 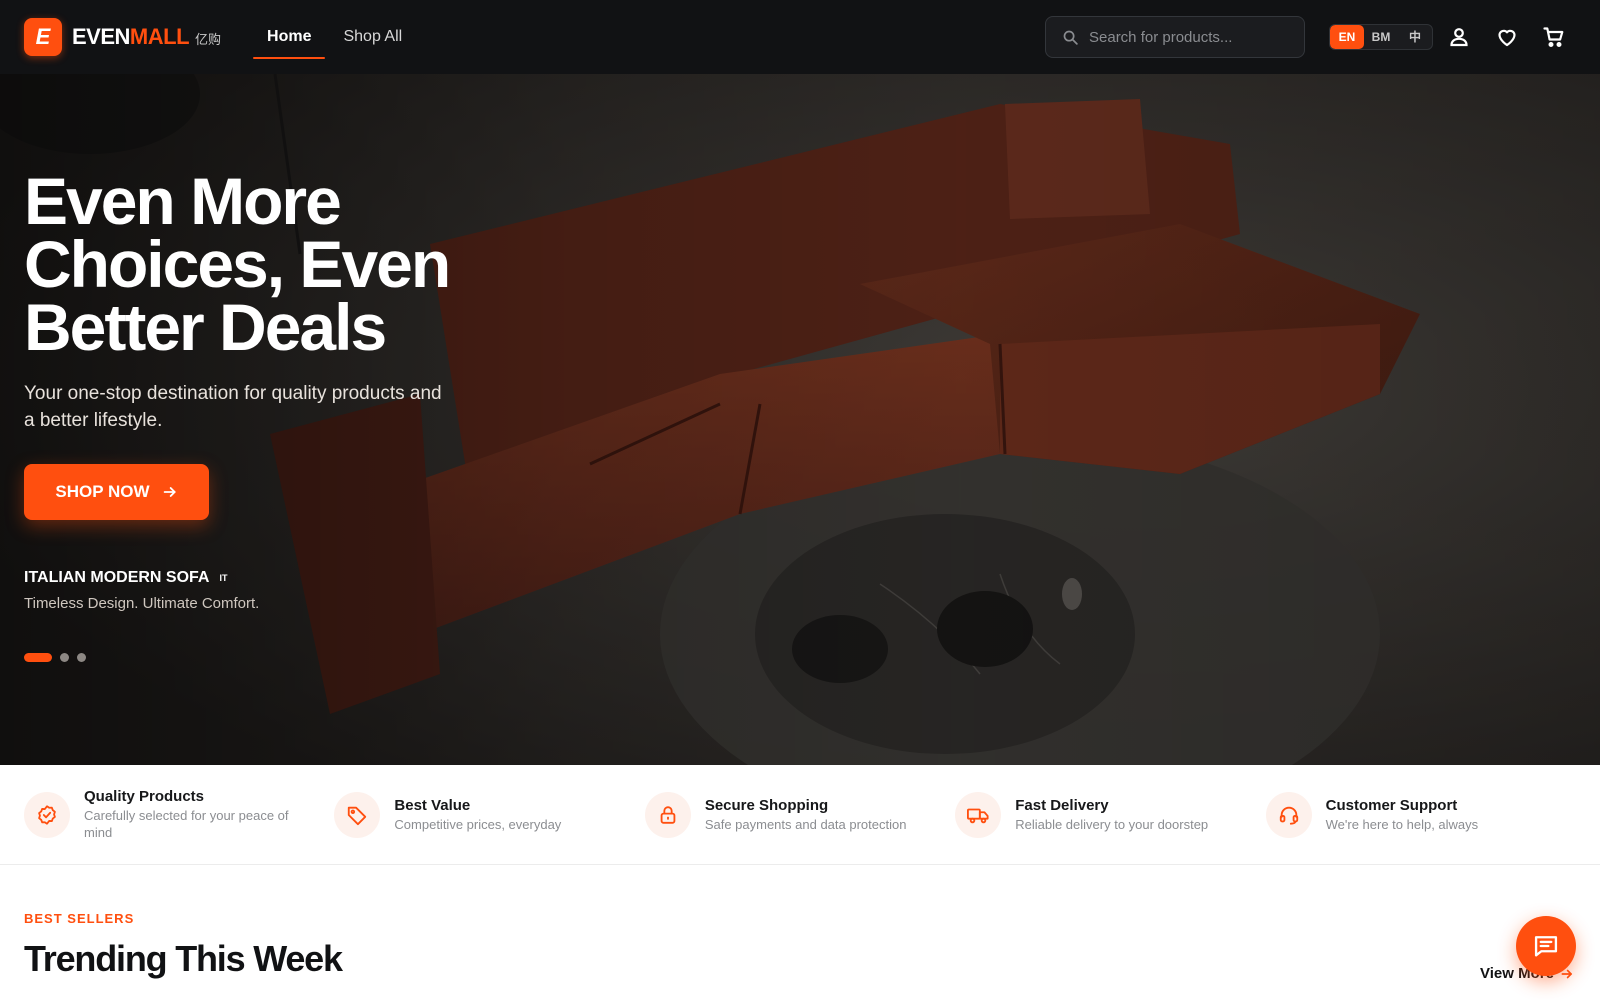 What do you see at coordinates (1288, 814) in the screenshot?
I see `headset-icon` at bounding box center [1288, 814].